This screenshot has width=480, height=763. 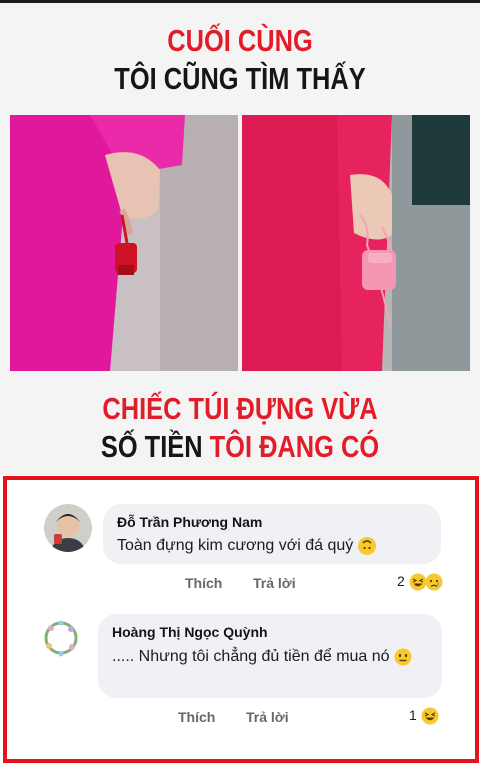 I want to click on user-photo-icon, so click(x=68, y=528).